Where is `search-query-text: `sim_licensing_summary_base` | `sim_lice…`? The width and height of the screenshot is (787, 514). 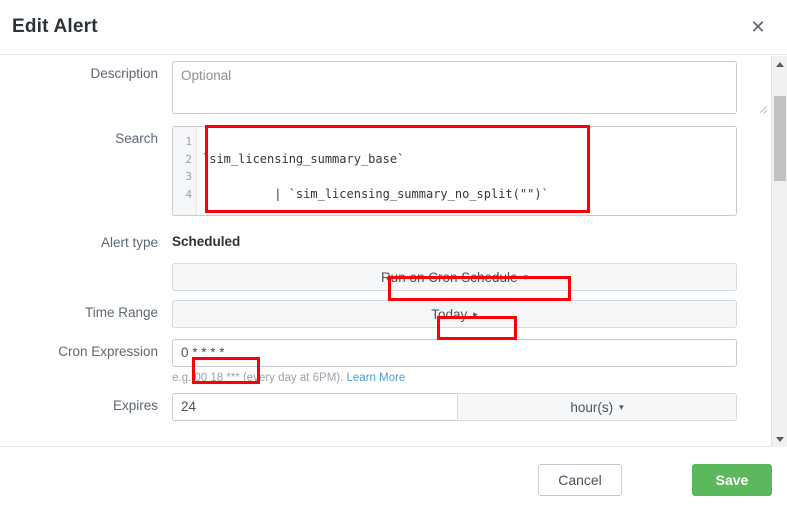 search-query-text: `sim_licensing_summary_base` | `sim_lice… is located at coordinates (466, 171).